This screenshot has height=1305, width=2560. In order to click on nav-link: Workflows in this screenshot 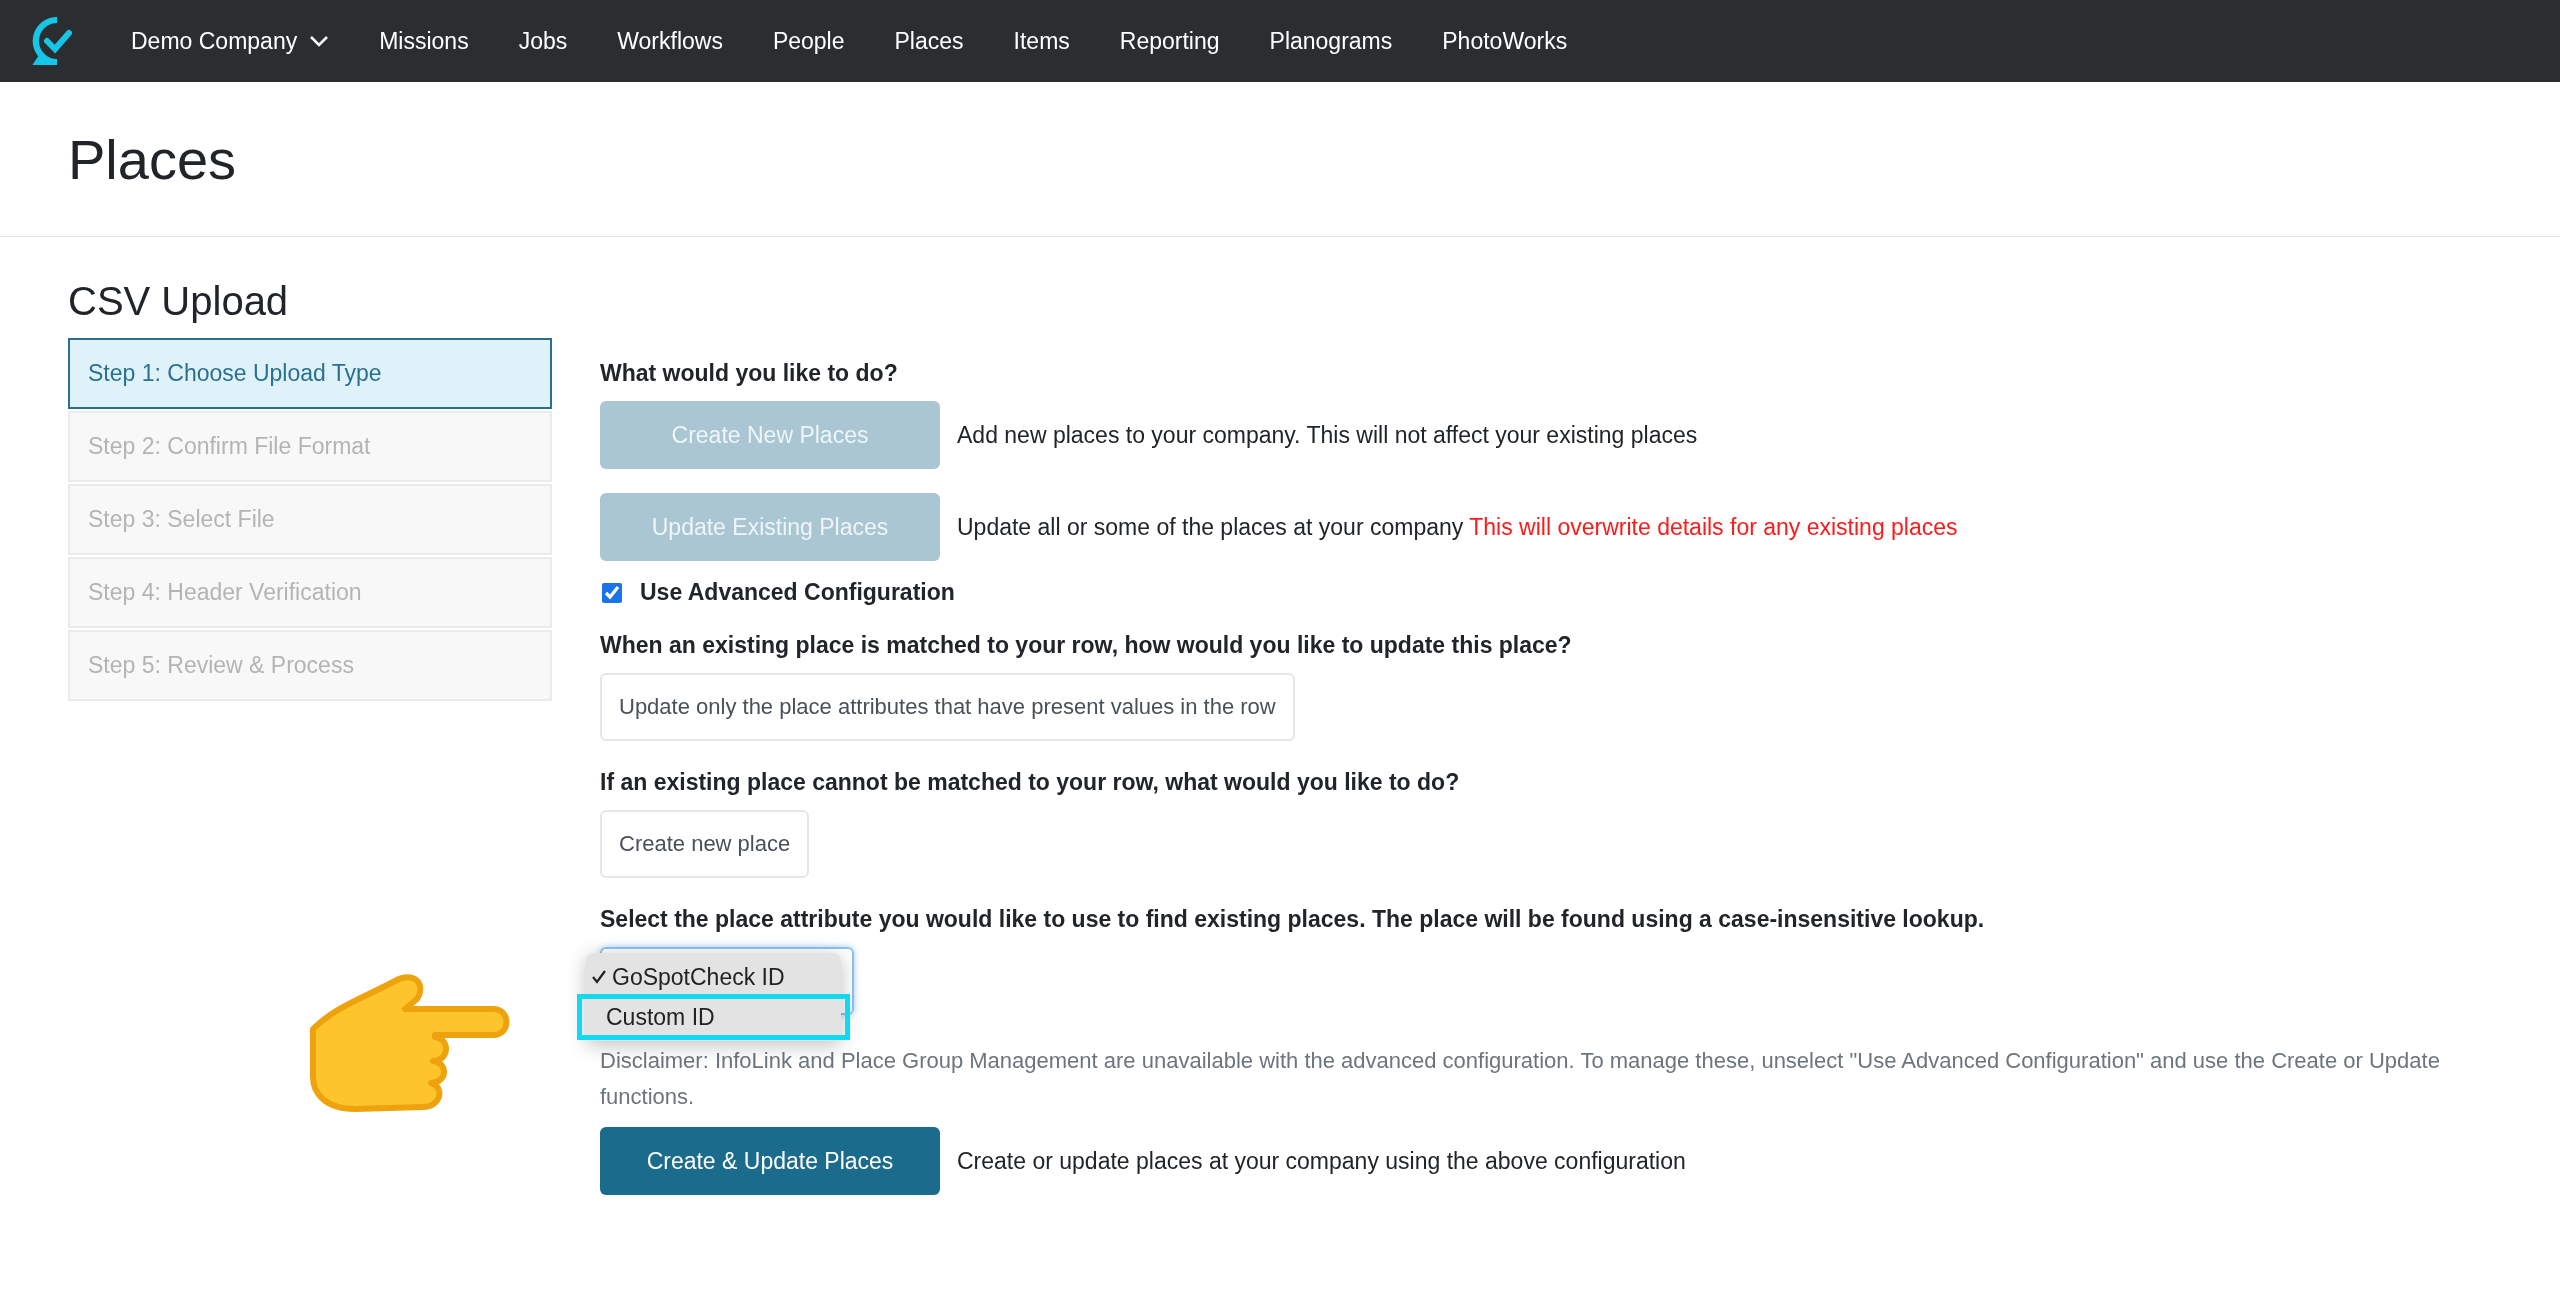, I will do `click(670, 41)`.